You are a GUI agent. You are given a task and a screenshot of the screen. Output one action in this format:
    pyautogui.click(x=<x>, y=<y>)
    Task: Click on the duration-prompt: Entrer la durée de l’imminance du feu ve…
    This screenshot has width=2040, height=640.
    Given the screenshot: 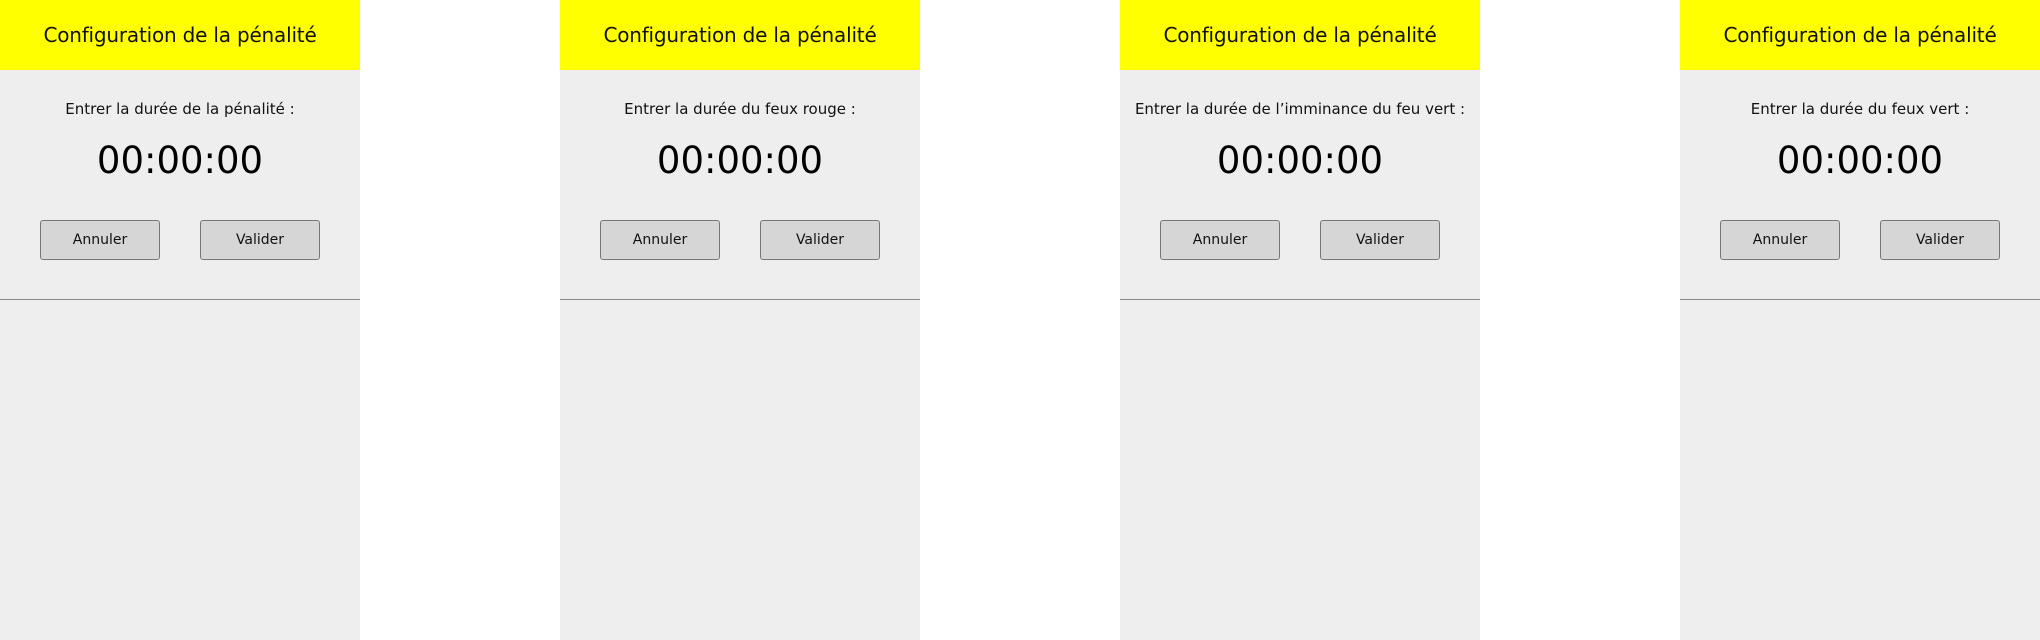 What is the action you would take?
    pyautogui.click(x=1300, y=109)
    